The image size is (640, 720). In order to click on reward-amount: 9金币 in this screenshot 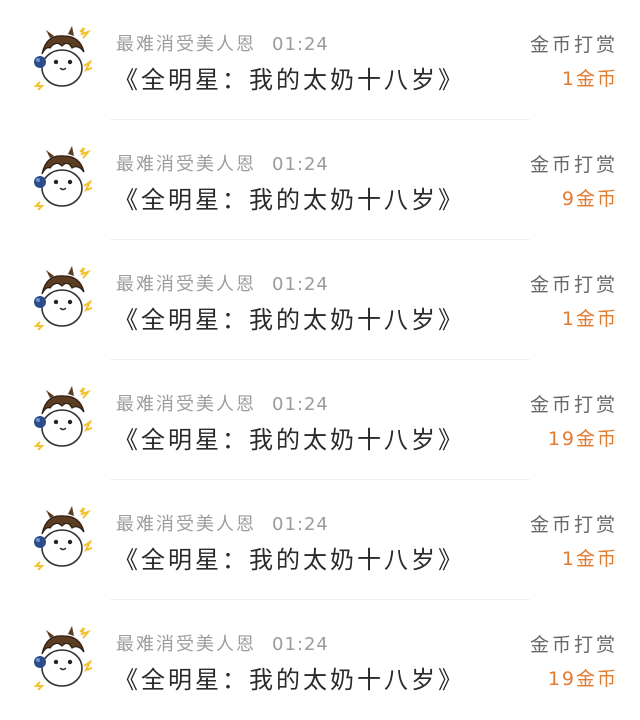, I will do `click(589, 199)`.